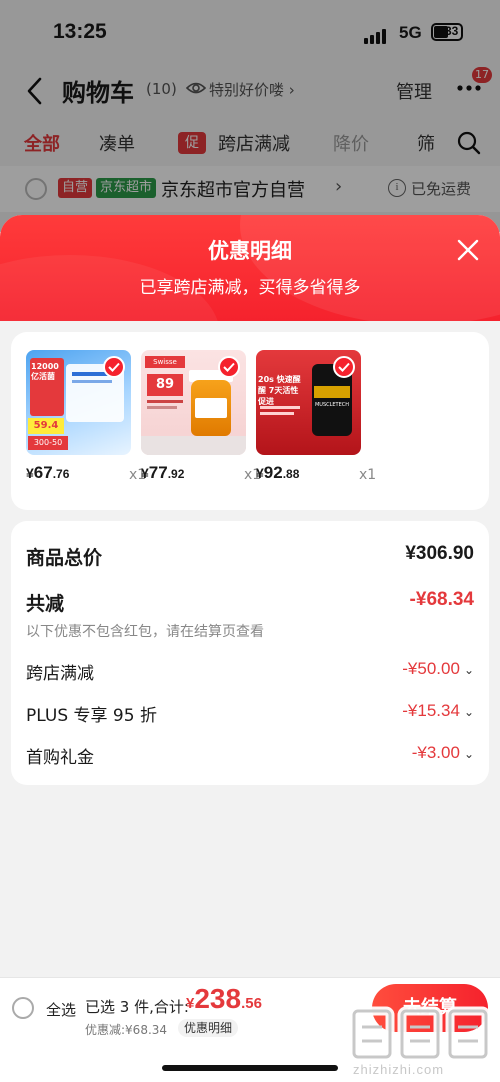 The image size is (500, 1082). What do you see at coordinates (250, 251) in the screenshot?
I see `sheet-title: 优惠明细` at bounding box center [250, 251].